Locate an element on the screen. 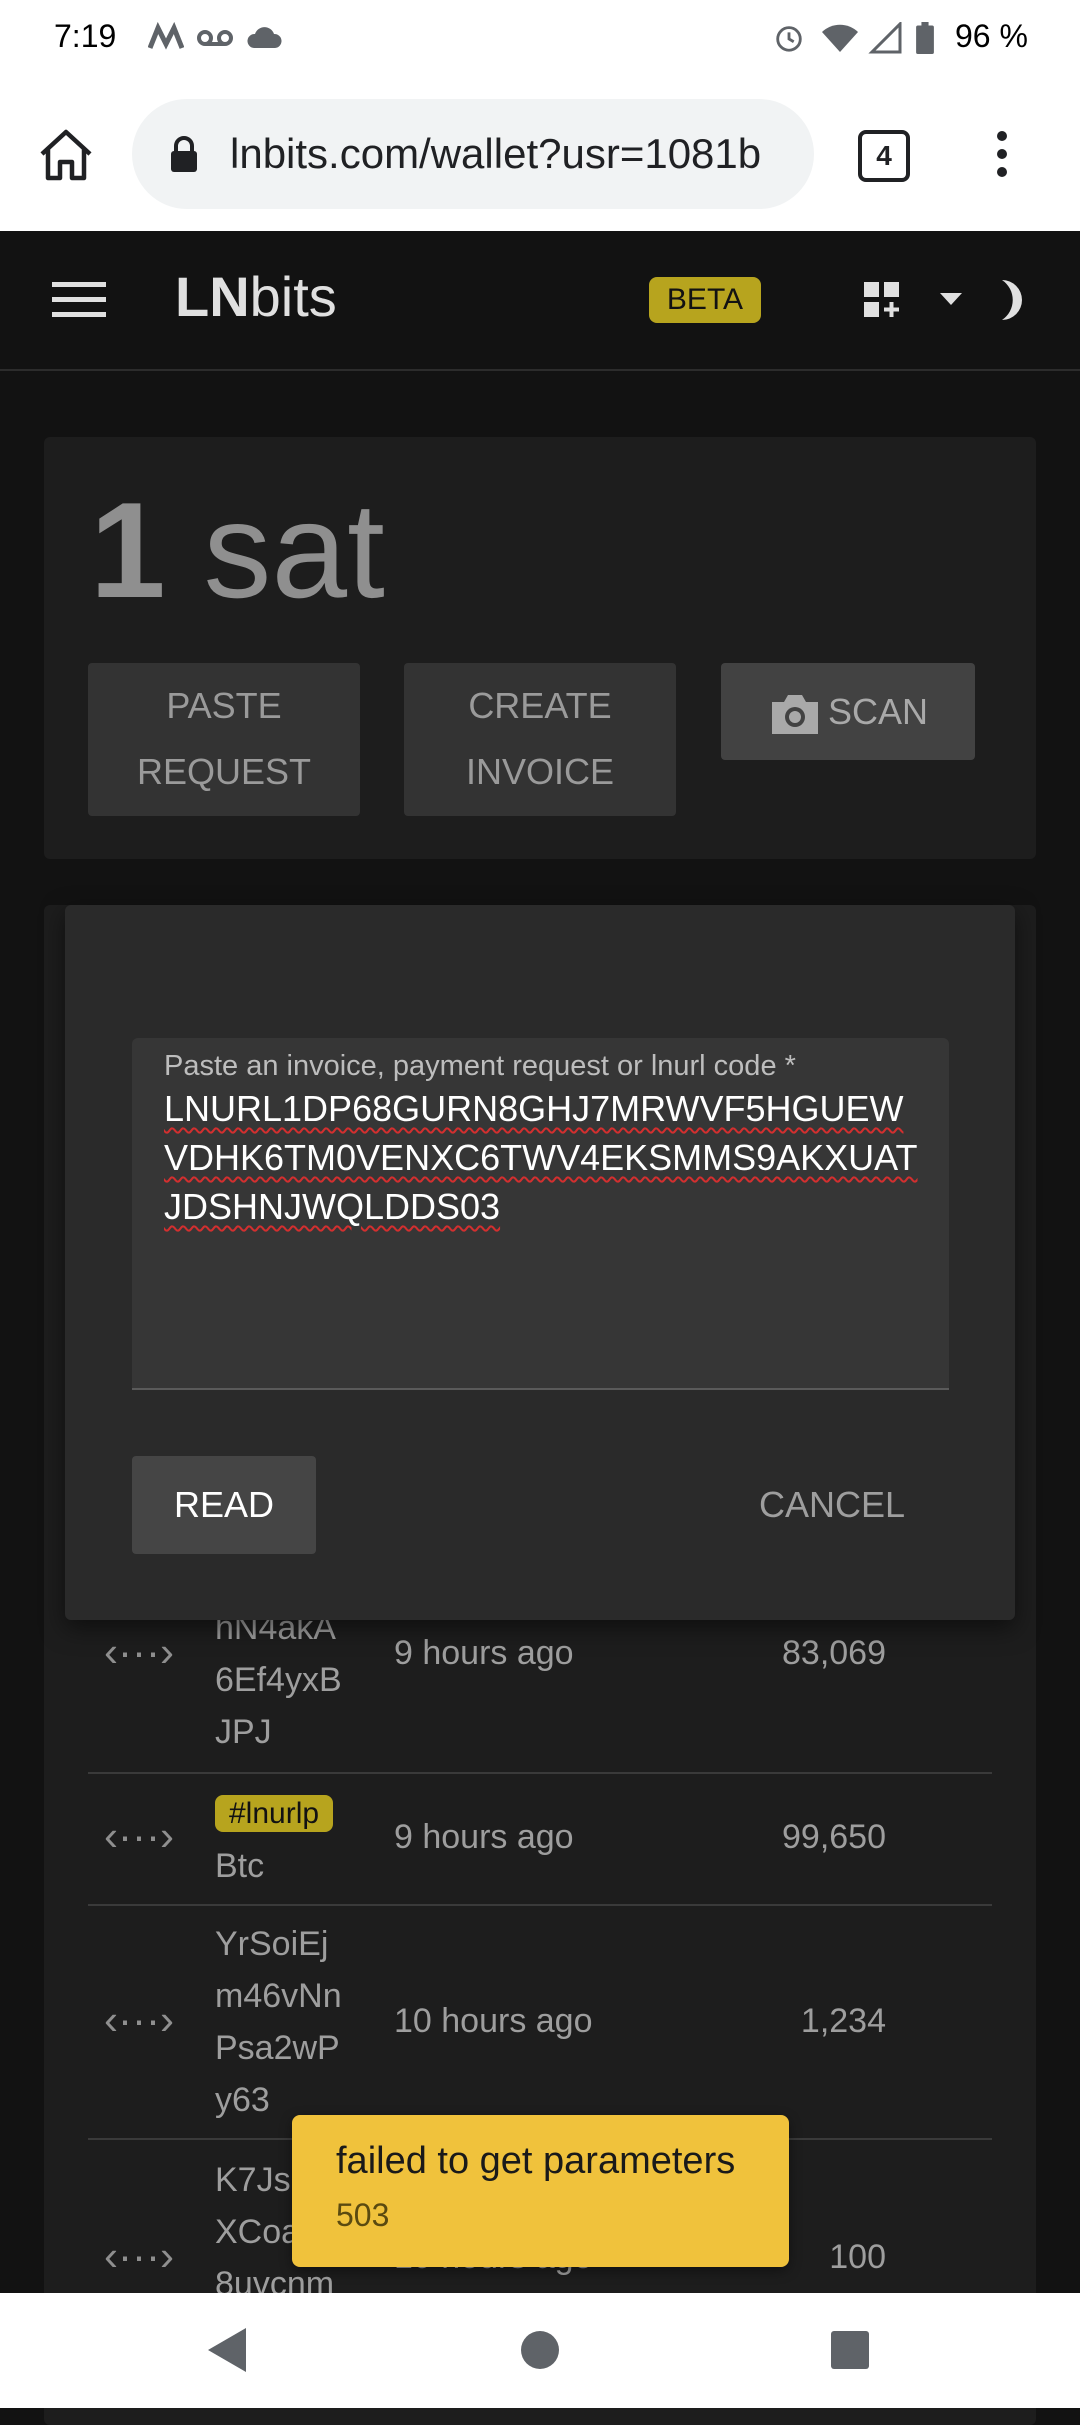 This screenshot has height=2425, width=1080. lnurlp-tag: #lnurlp is located at coordinates (274, 1813).